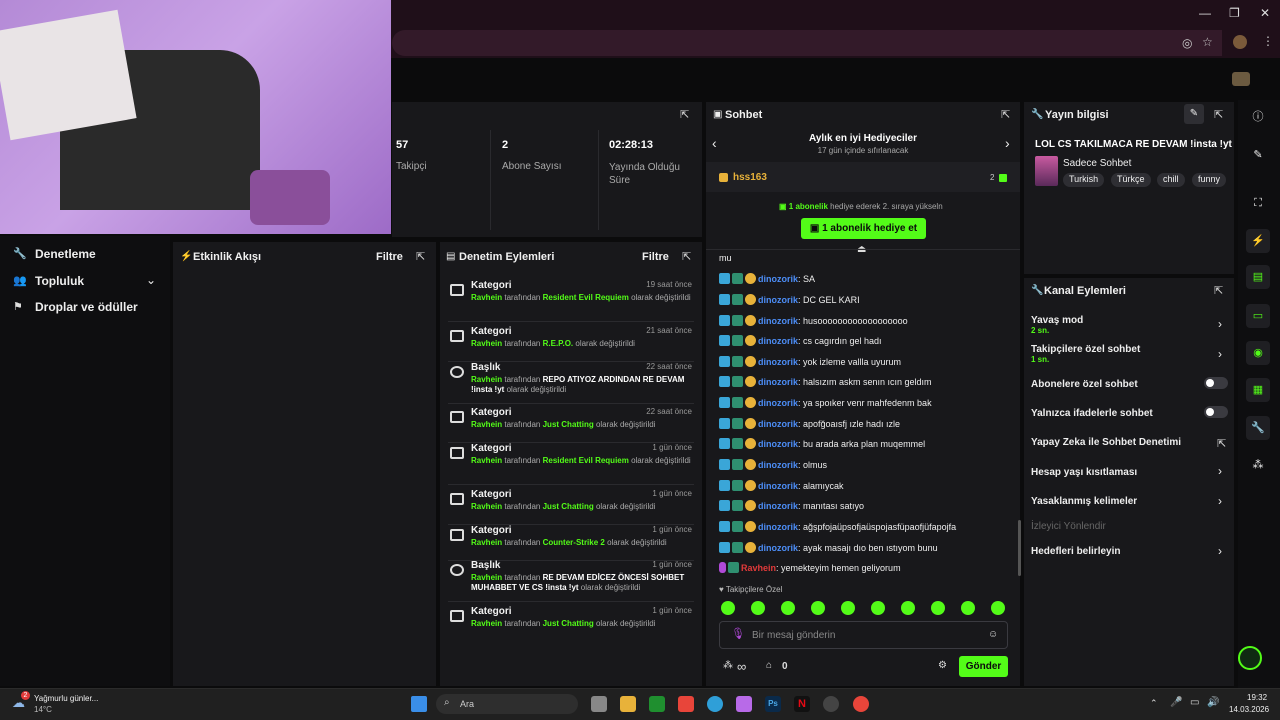 Image resolution: width=1280 pixels, height=720 pixels. I want to click on more-icon: ⁂, so click(1258, 465).